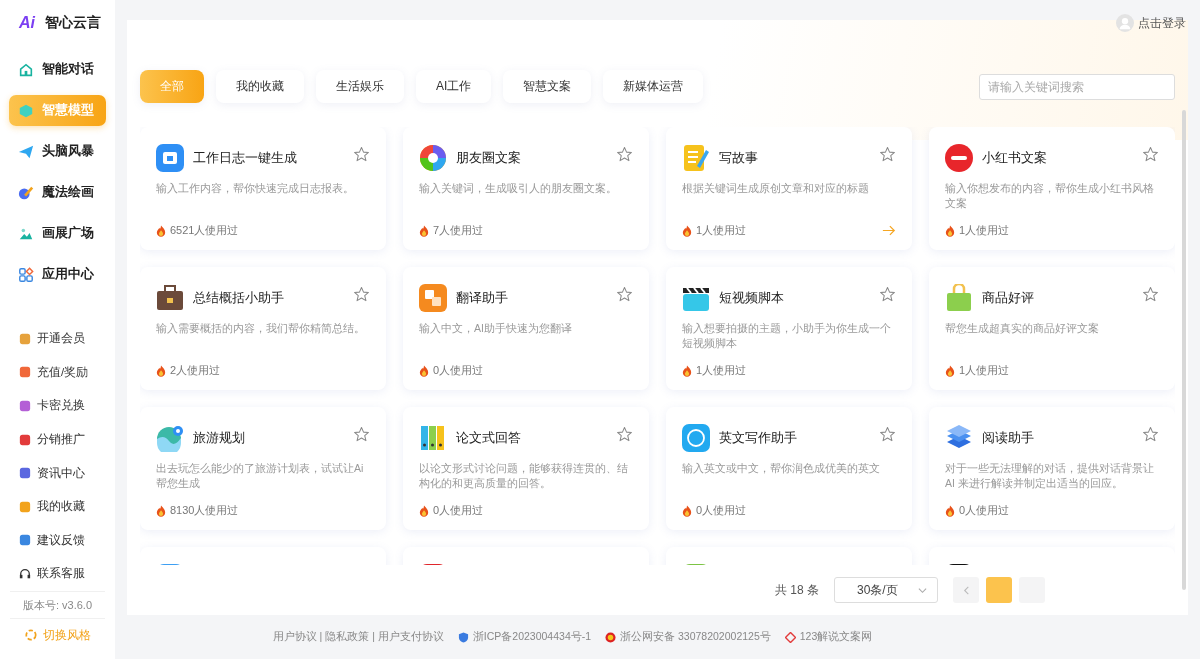 The image size is (1200, 659). Describe the element at coordinates (239, 298) in the screenshot. I see `card-title: 总结概括小助手` at that location.